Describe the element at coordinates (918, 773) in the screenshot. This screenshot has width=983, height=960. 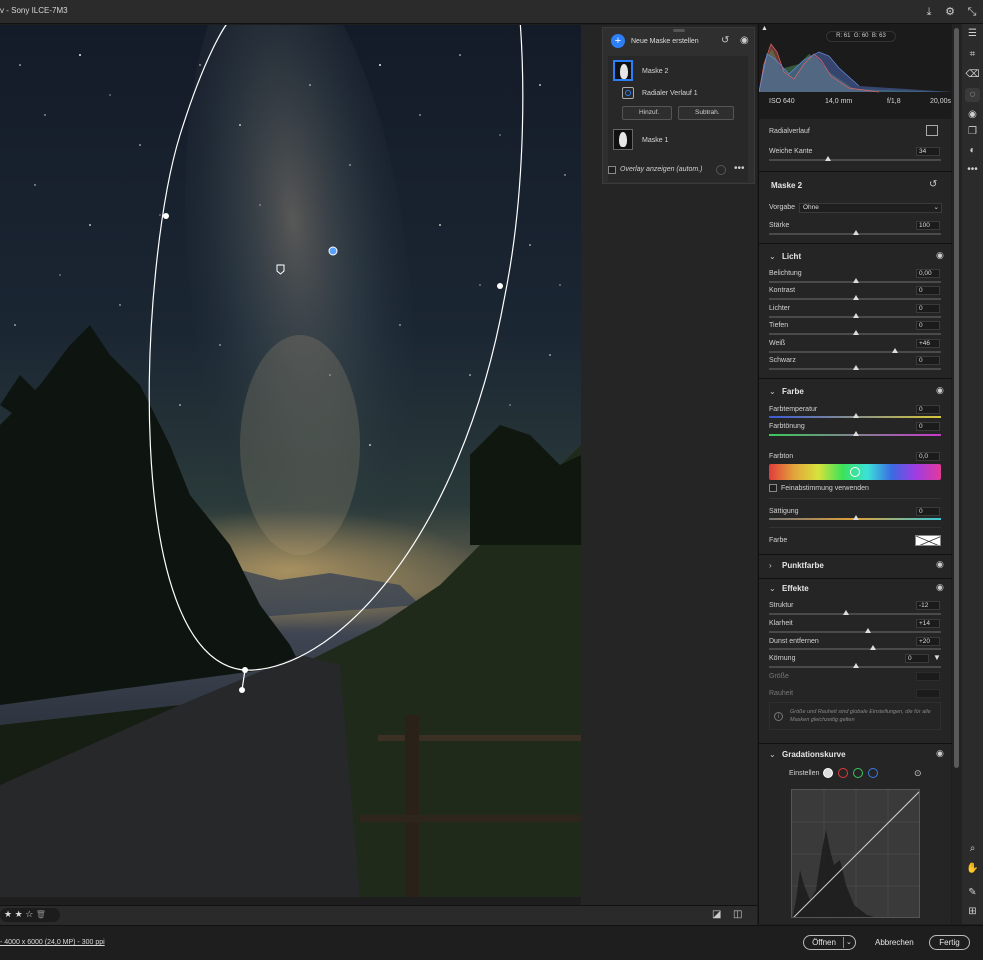
I see `target-adjust-icon: ⊙` at that location.